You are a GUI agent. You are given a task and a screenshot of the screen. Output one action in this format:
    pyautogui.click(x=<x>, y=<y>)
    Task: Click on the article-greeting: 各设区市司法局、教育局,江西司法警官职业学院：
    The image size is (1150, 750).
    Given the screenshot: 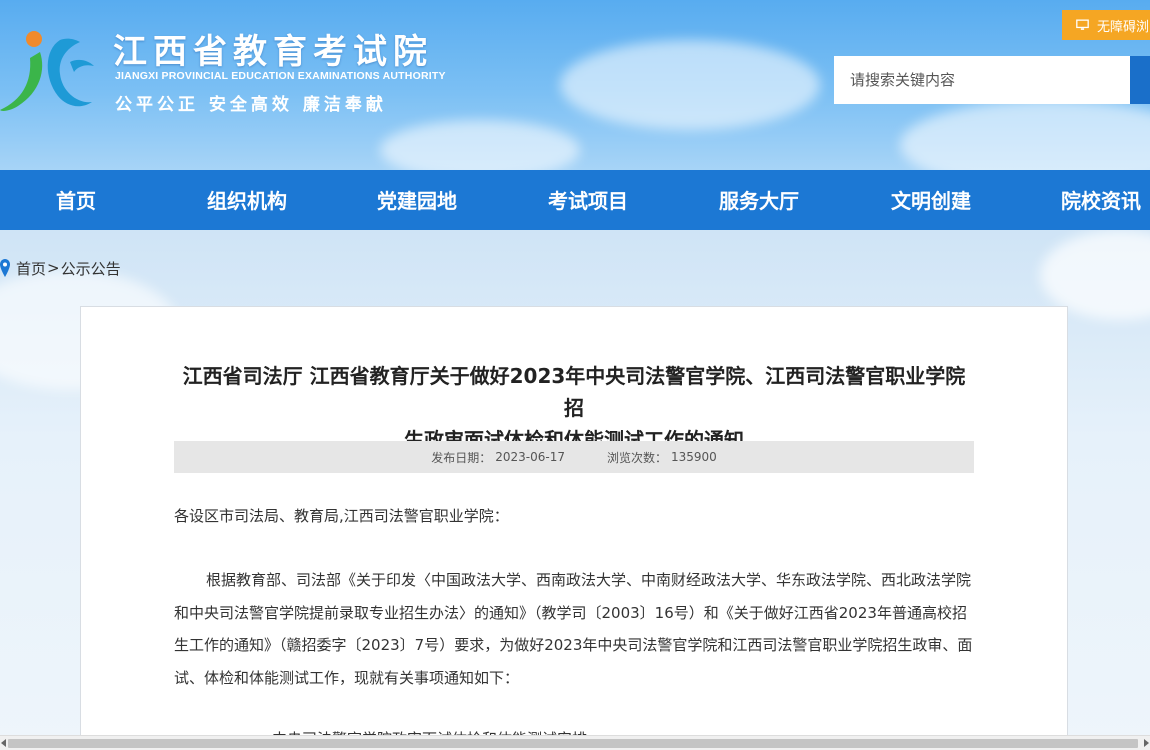 What is the action you would take?
    pyautogui.click(x=341, y=516)
    